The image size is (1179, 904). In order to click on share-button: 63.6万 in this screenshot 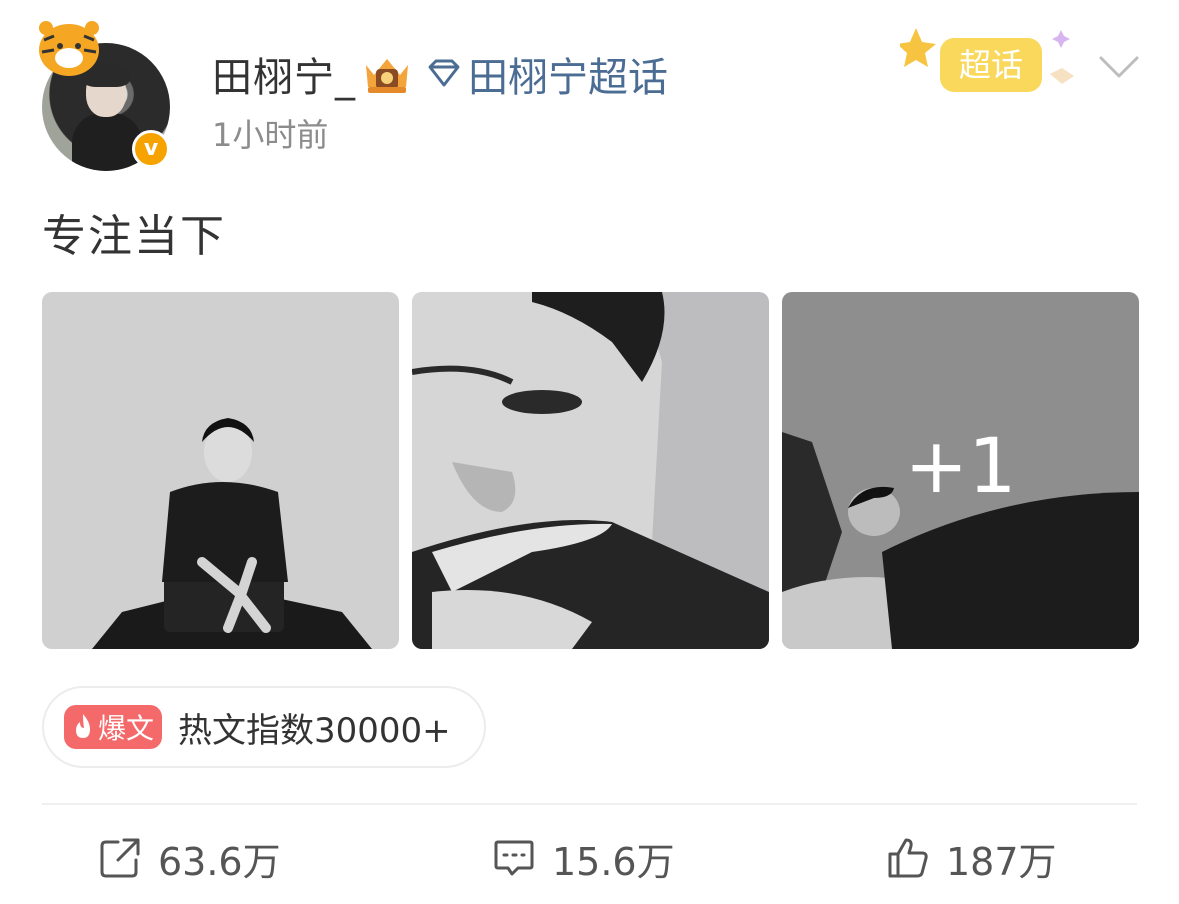, I will do `click(189, 858)`.